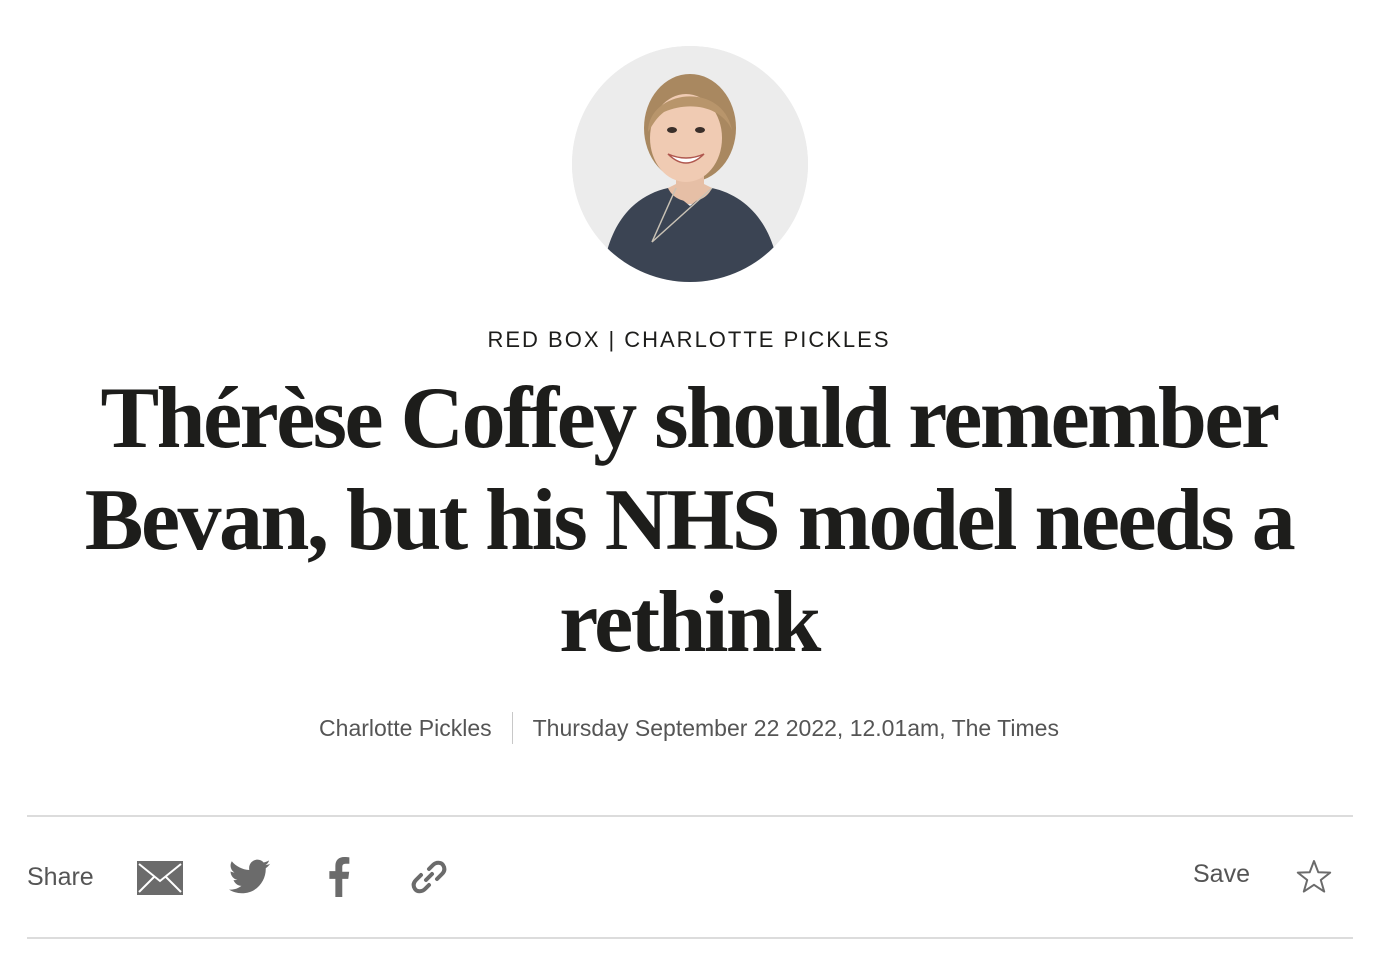 Image resolution: width=1378 pixels, height=956 pixels. I want to click on share-bar-bottom-rule, so click(690, 938).